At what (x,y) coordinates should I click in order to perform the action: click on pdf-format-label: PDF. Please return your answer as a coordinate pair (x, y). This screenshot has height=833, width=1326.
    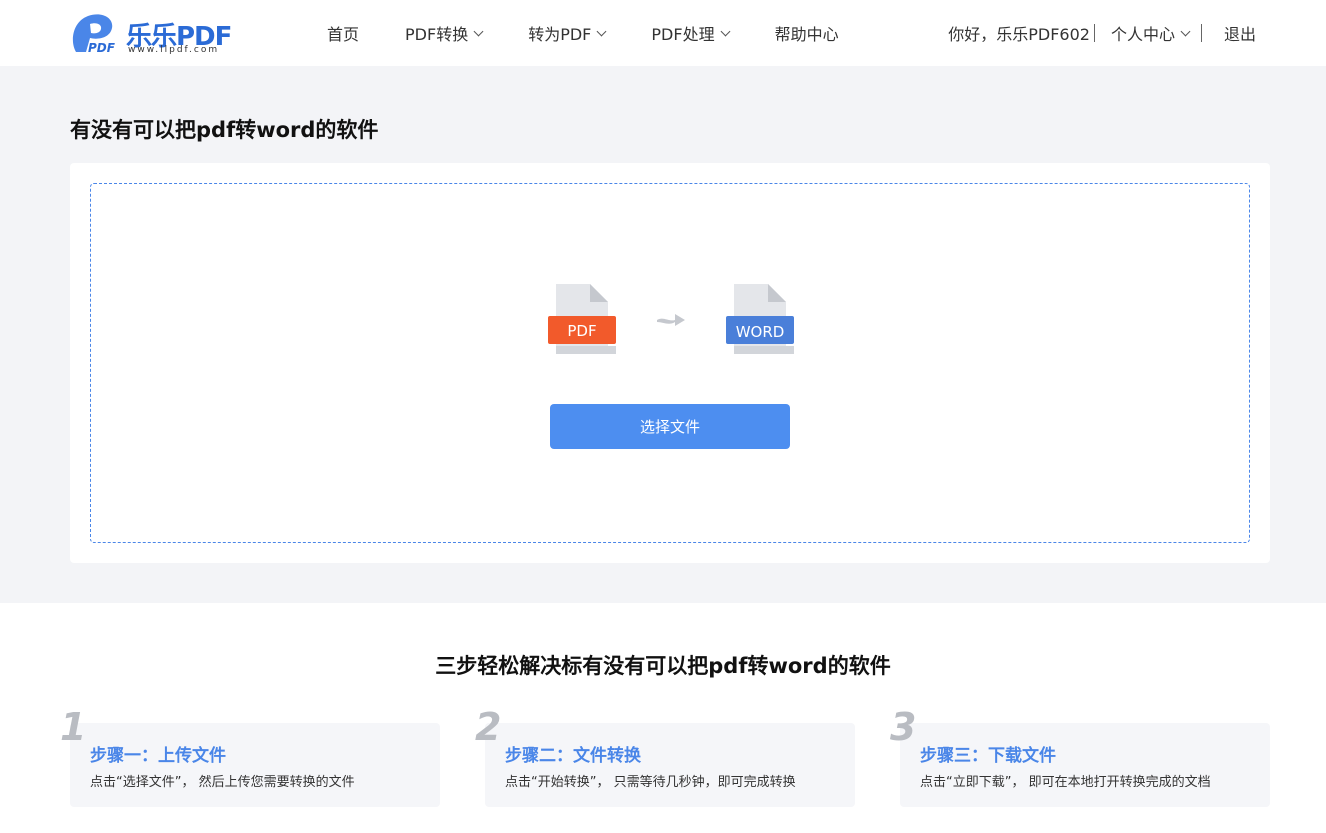
    Looking at the image, I should click on (581, 331).